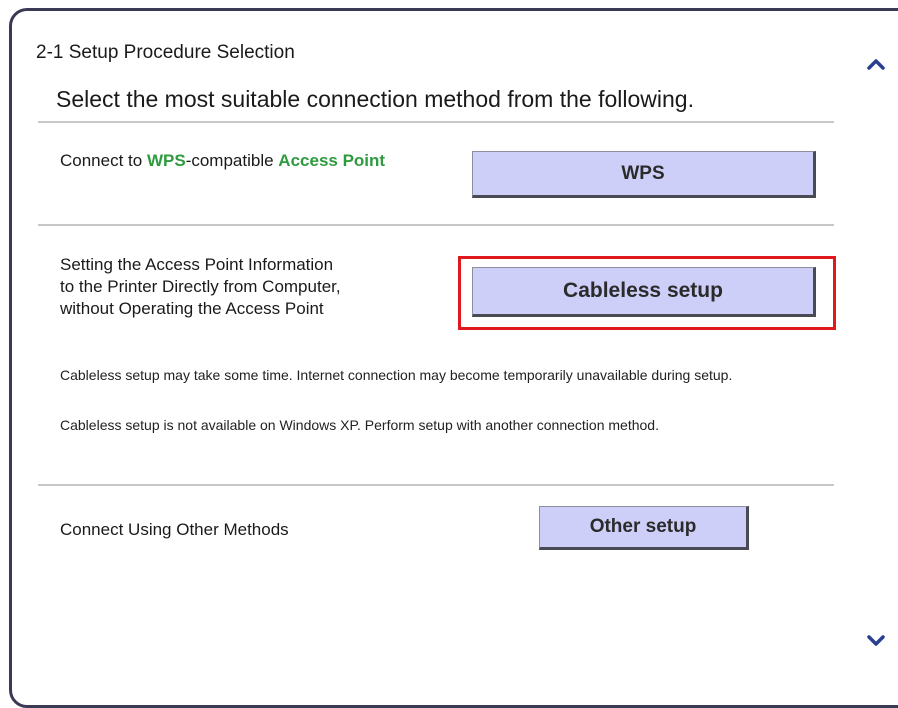 This screenshot has height=708, width=898. What do you see at coordinates (876, 641) in the screenshot?
I see `chevron-down-icon` at bounding box center [876, 641].